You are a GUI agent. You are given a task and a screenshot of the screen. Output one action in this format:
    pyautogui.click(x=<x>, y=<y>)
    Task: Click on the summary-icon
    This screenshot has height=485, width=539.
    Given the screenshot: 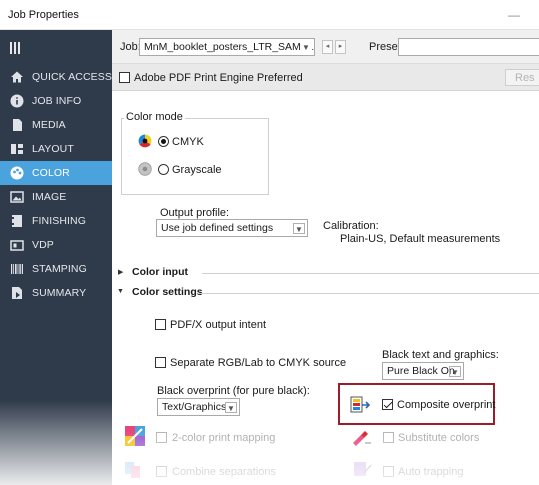 What is the action you would take?
    pyautogui.click(x=17, y=293)
    